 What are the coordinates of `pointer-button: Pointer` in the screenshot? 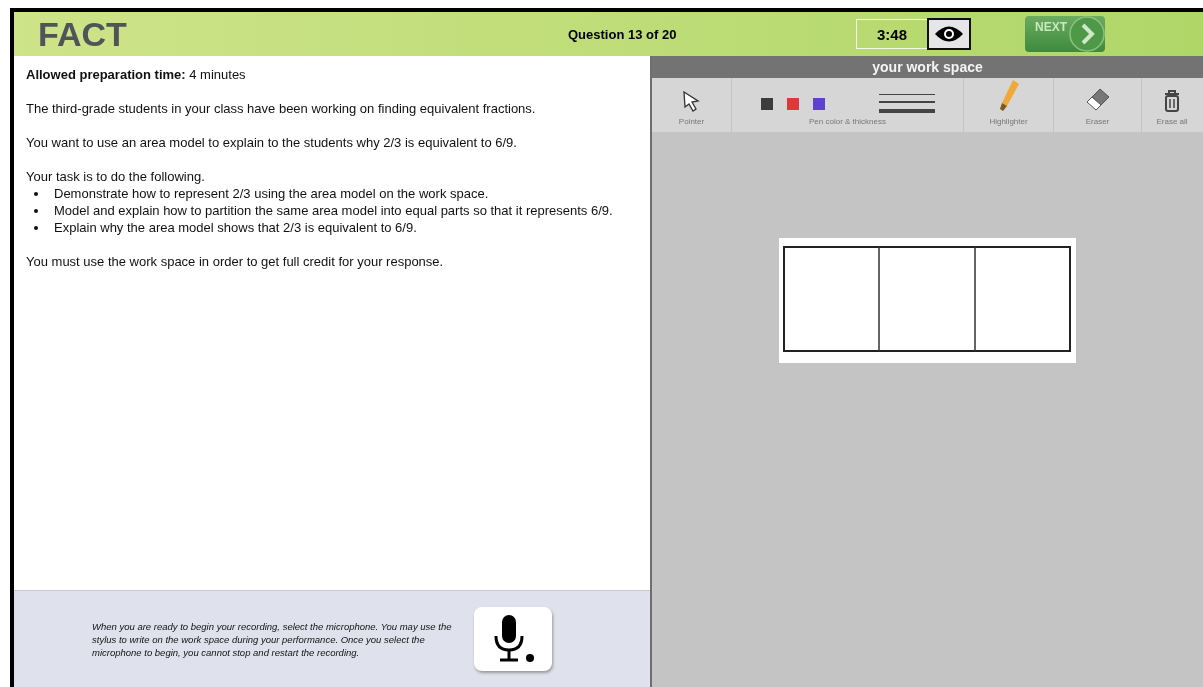 It's located at (692, 105).